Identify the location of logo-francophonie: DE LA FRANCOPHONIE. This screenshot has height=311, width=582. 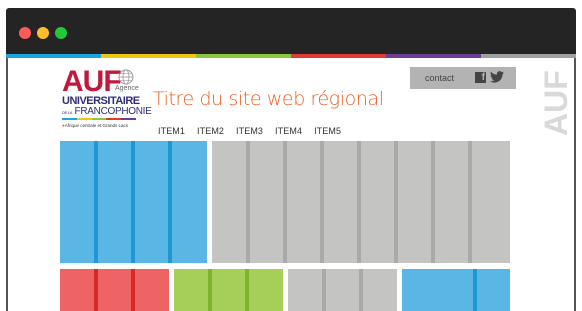
(107, 111).